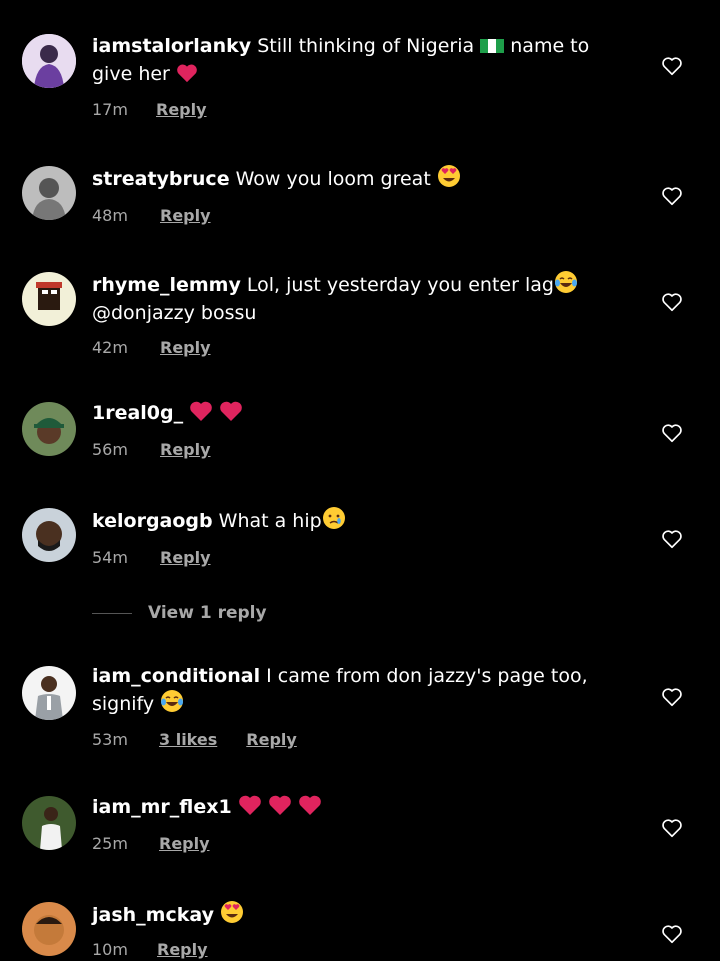 This screenshot has width=720, height=961. Describe the element at coordinates (362, 347) in the screenshot. I see `comment-meta: 42m Reply` at that location.